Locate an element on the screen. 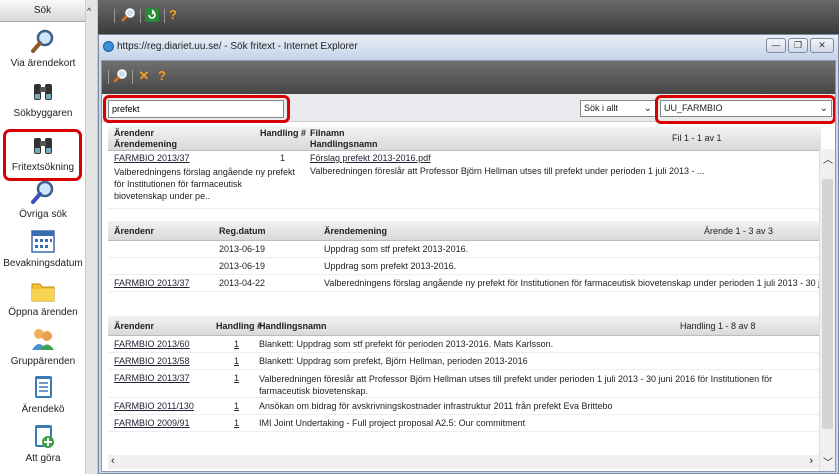 This screenshot has width=839, height=474. col-header-regdatum: Reg.datum is located at coordinates (242, 231).